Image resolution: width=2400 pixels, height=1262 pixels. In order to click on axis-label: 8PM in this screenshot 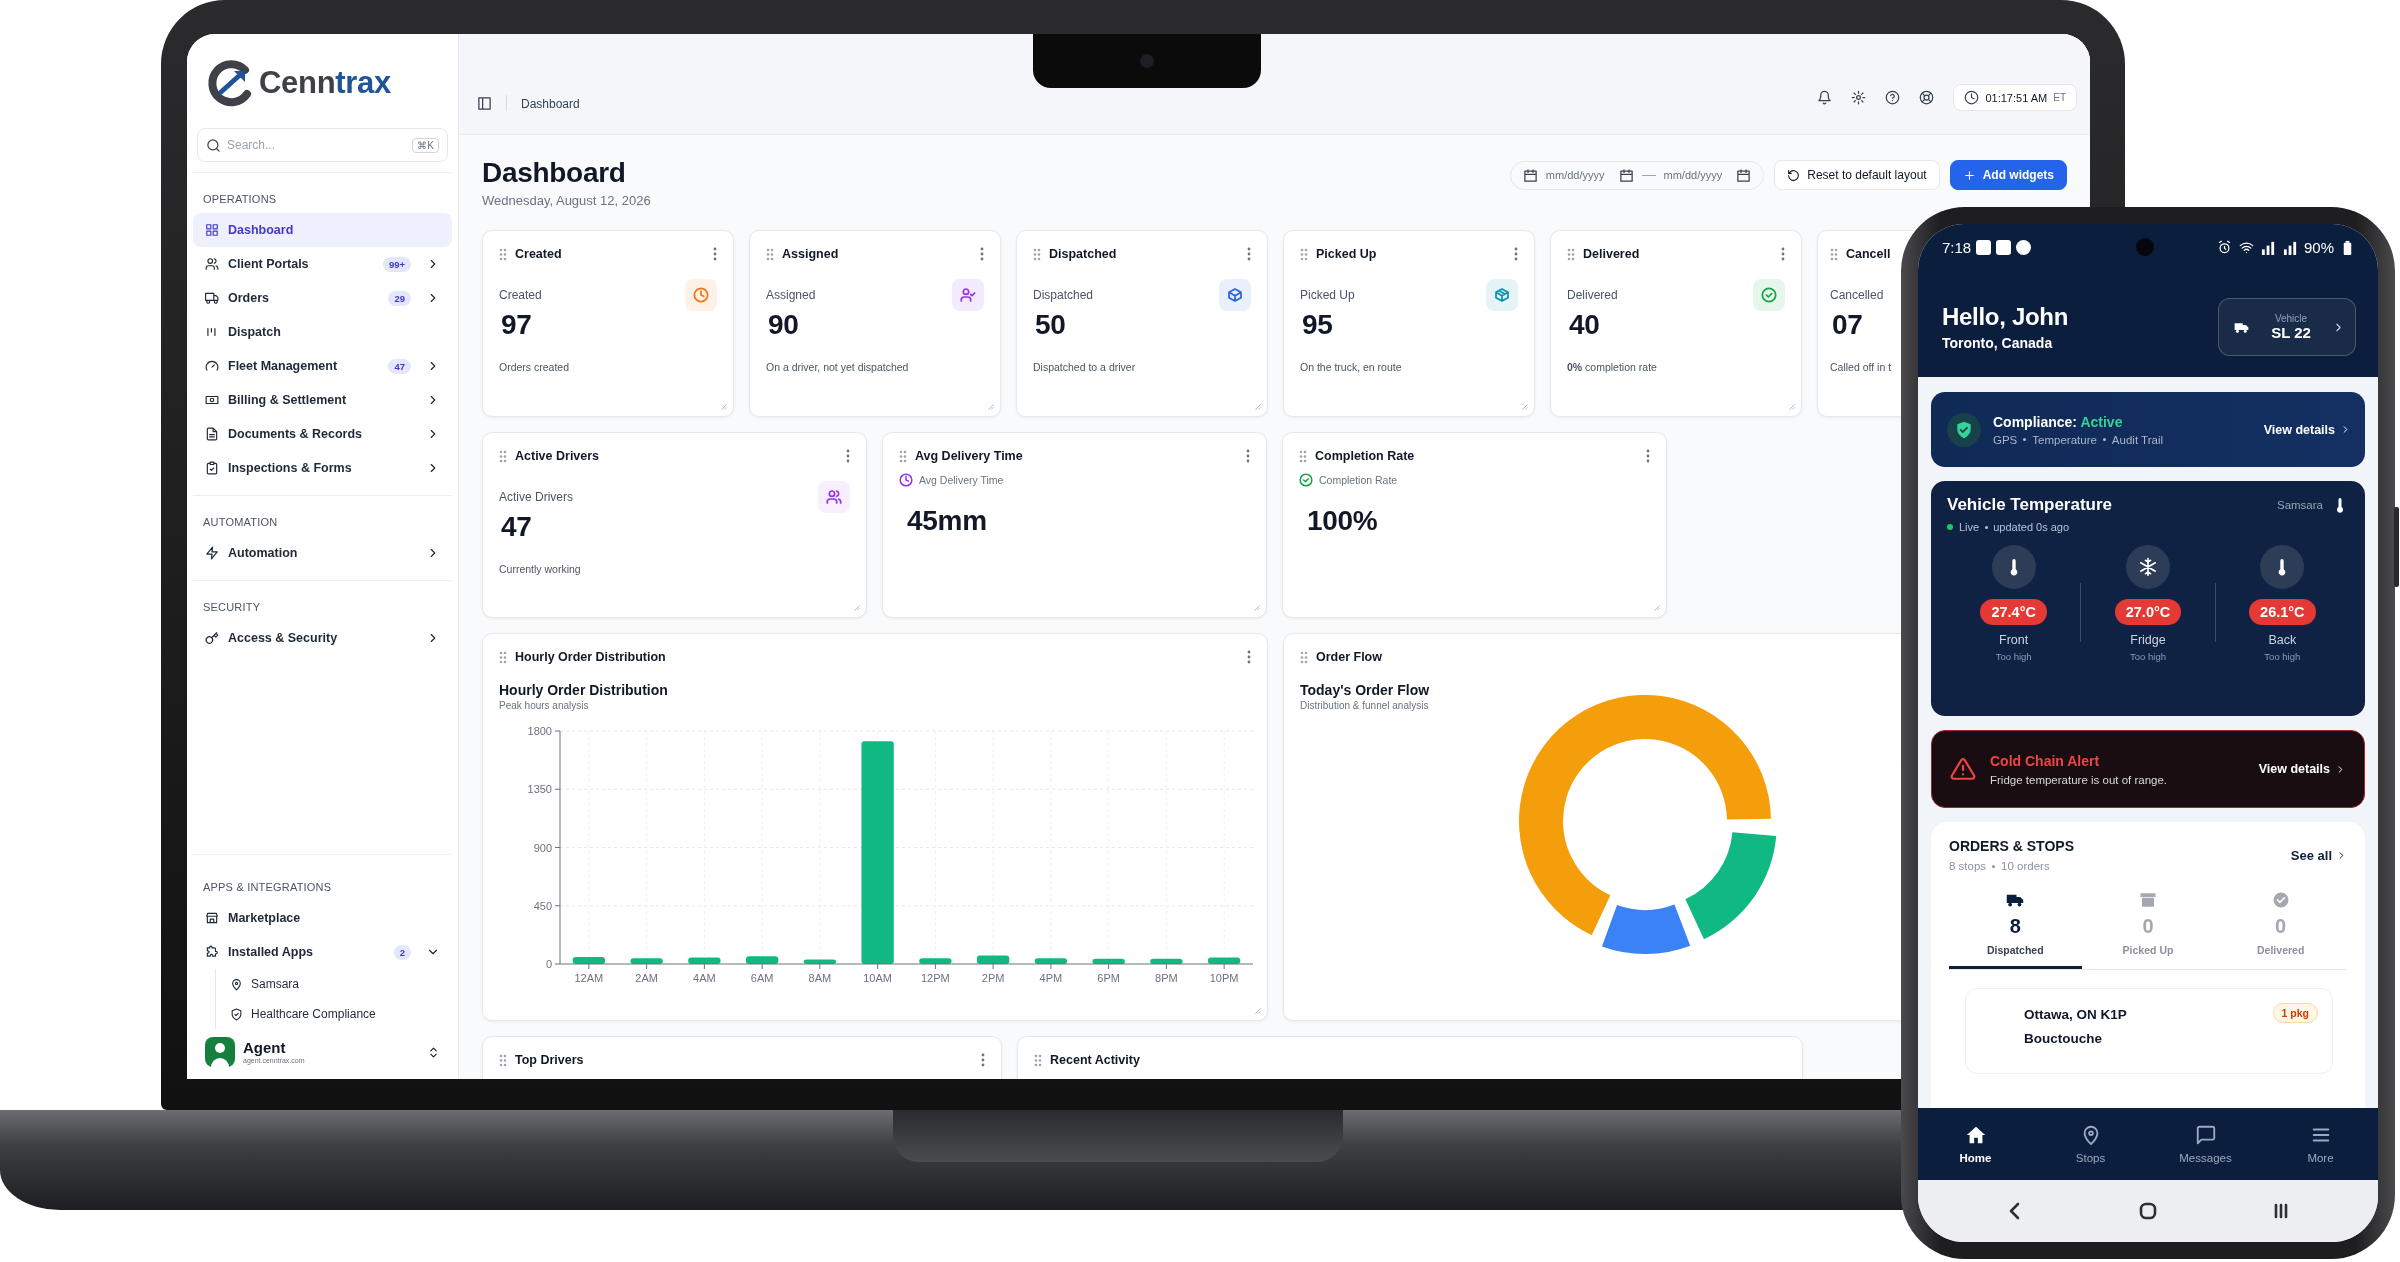, I will do `click(1166, 978)`.